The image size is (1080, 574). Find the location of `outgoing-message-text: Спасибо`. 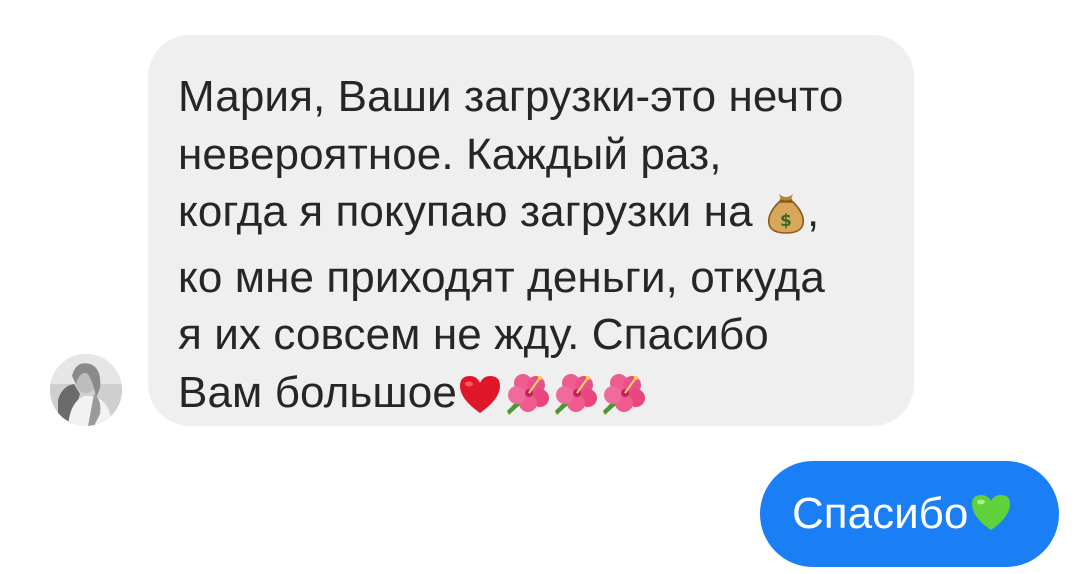

outgoing-message-text: Спасибо is located at coordinates (880, 513).